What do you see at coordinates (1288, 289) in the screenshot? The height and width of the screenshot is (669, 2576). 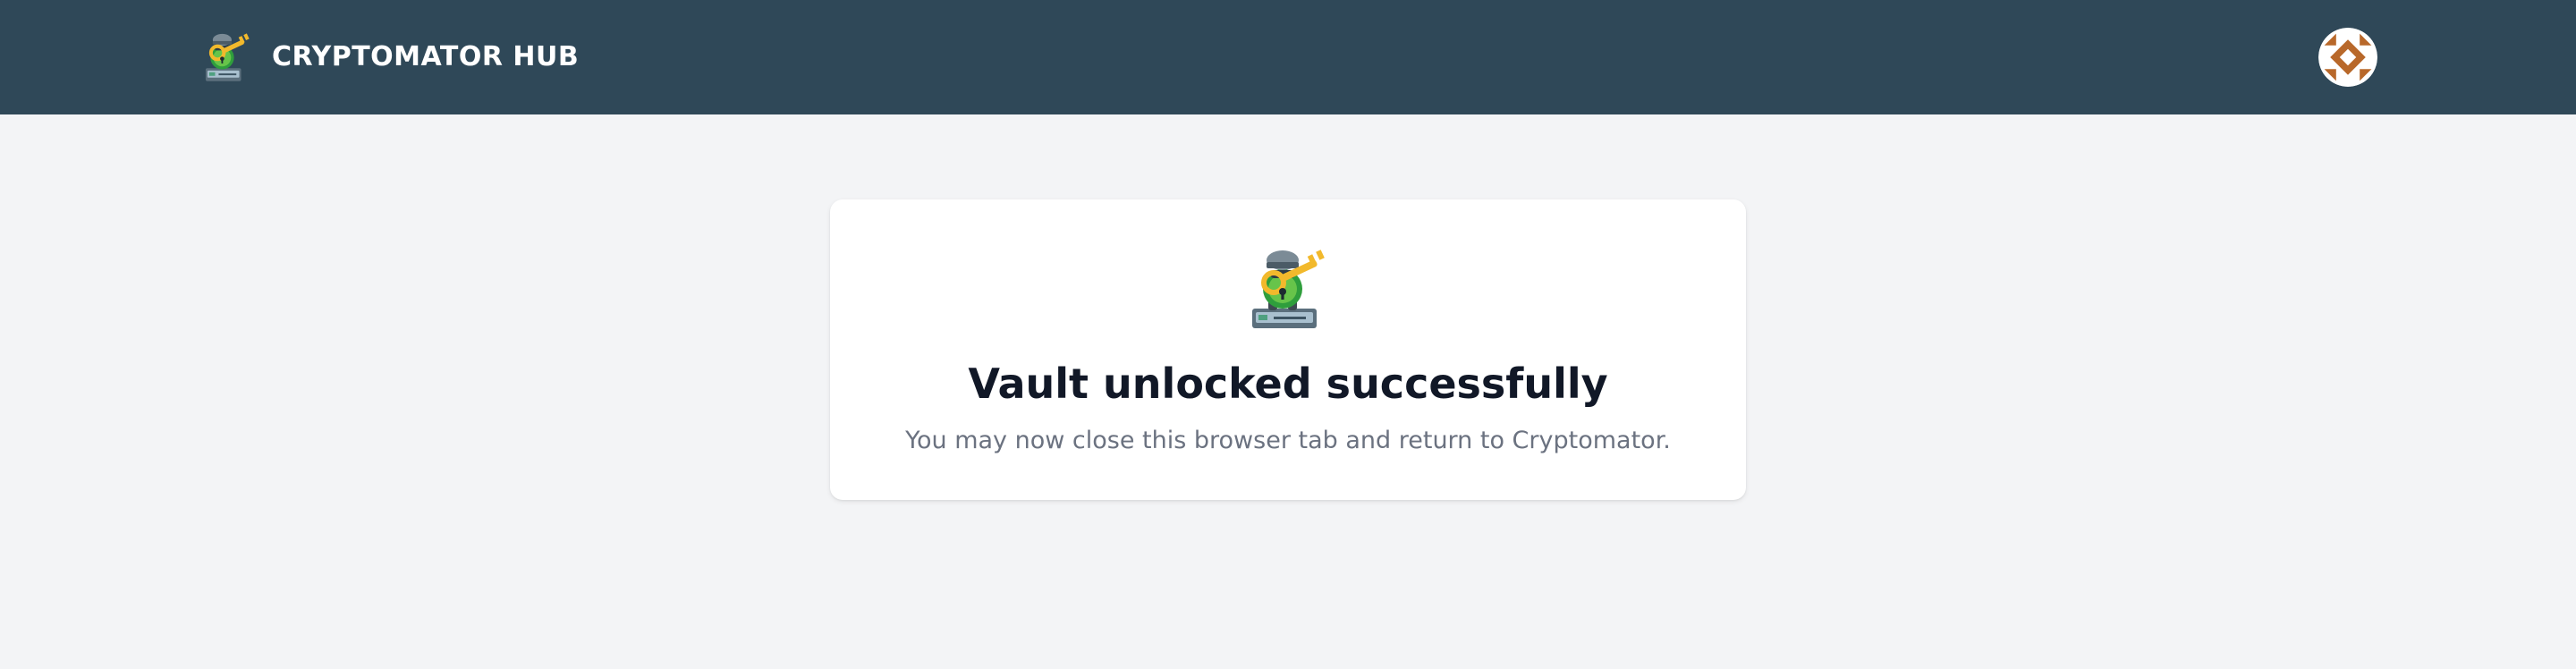 I see `cryptomator-bot-key-icon` at bounding box center [1288, 289].